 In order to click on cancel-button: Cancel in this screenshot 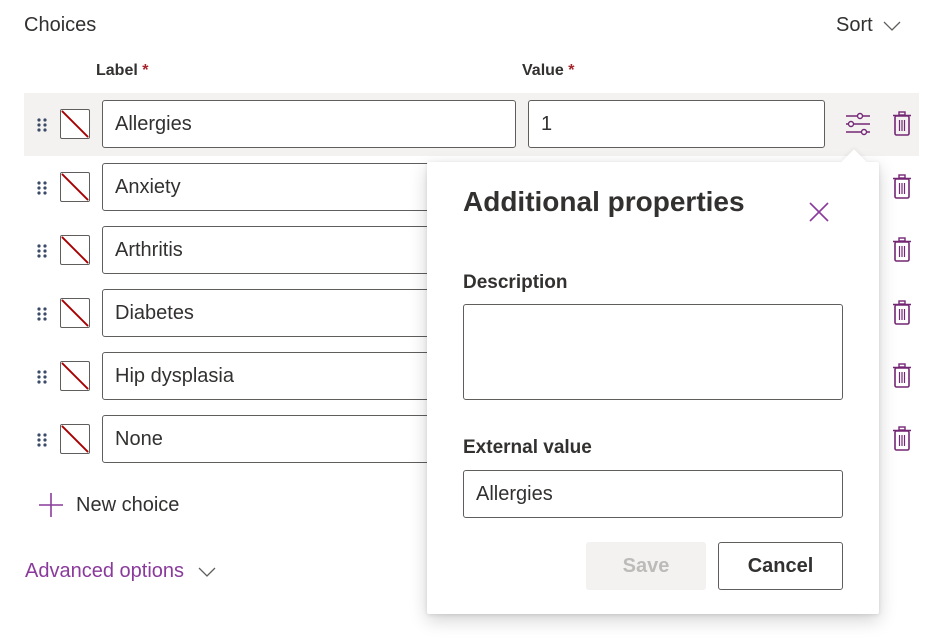, I will do `click(780, 566)`.